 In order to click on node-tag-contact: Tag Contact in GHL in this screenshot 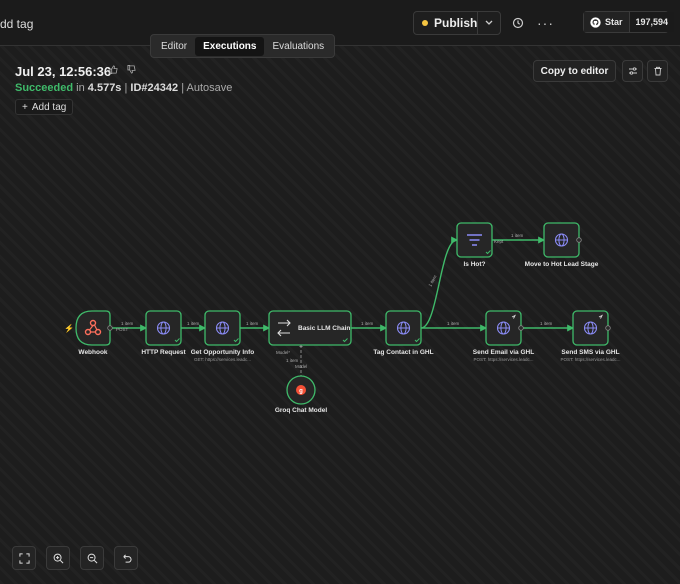, I will do `click(403, 333)`.